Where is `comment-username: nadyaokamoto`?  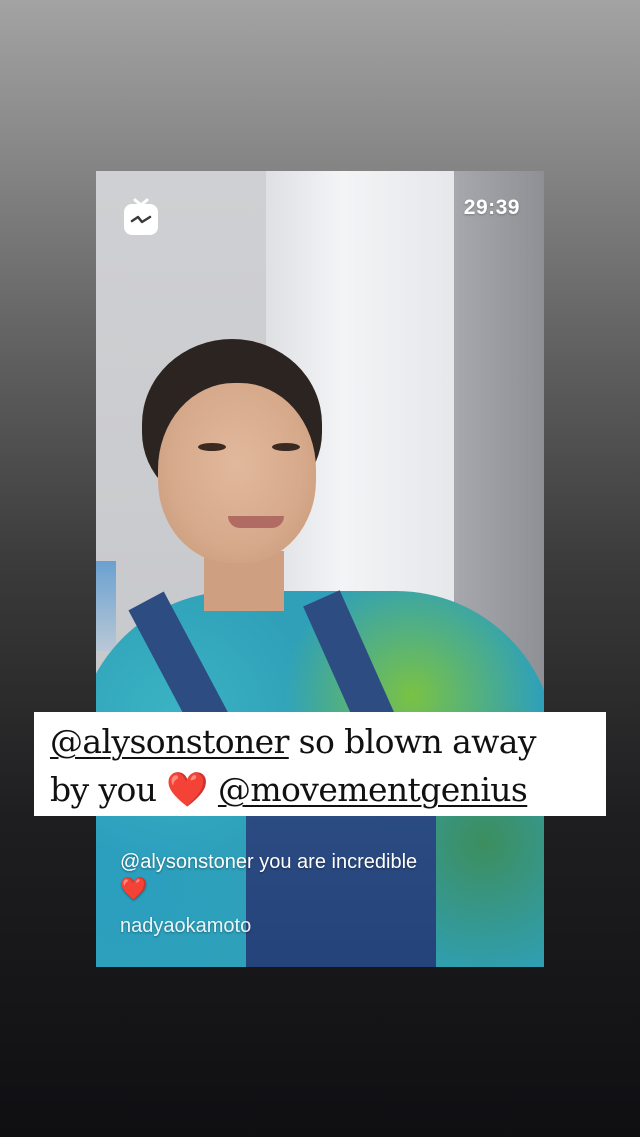 comment-username: nadyaokamoto is located at coordinates (185, 926).